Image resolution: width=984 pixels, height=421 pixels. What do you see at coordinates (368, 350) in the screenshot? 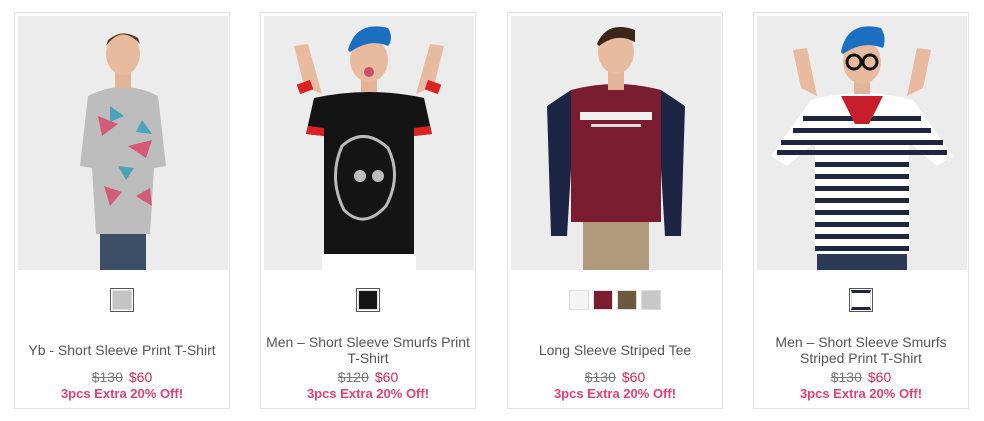
I see `product-title: Men – Short Sleeve Smurfs Print T-Shirt` at bounding box center [368, 350].